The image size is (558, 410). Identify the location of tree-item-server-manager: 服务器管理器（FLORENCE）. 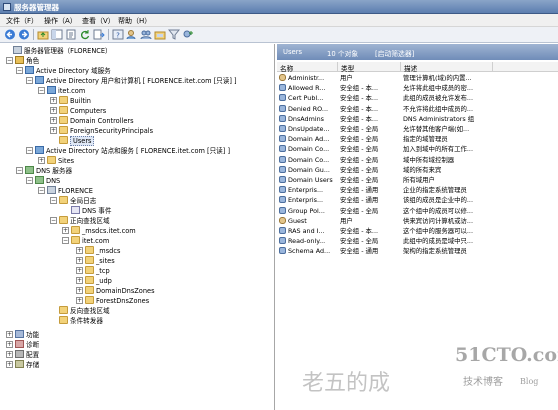
(58, 51).